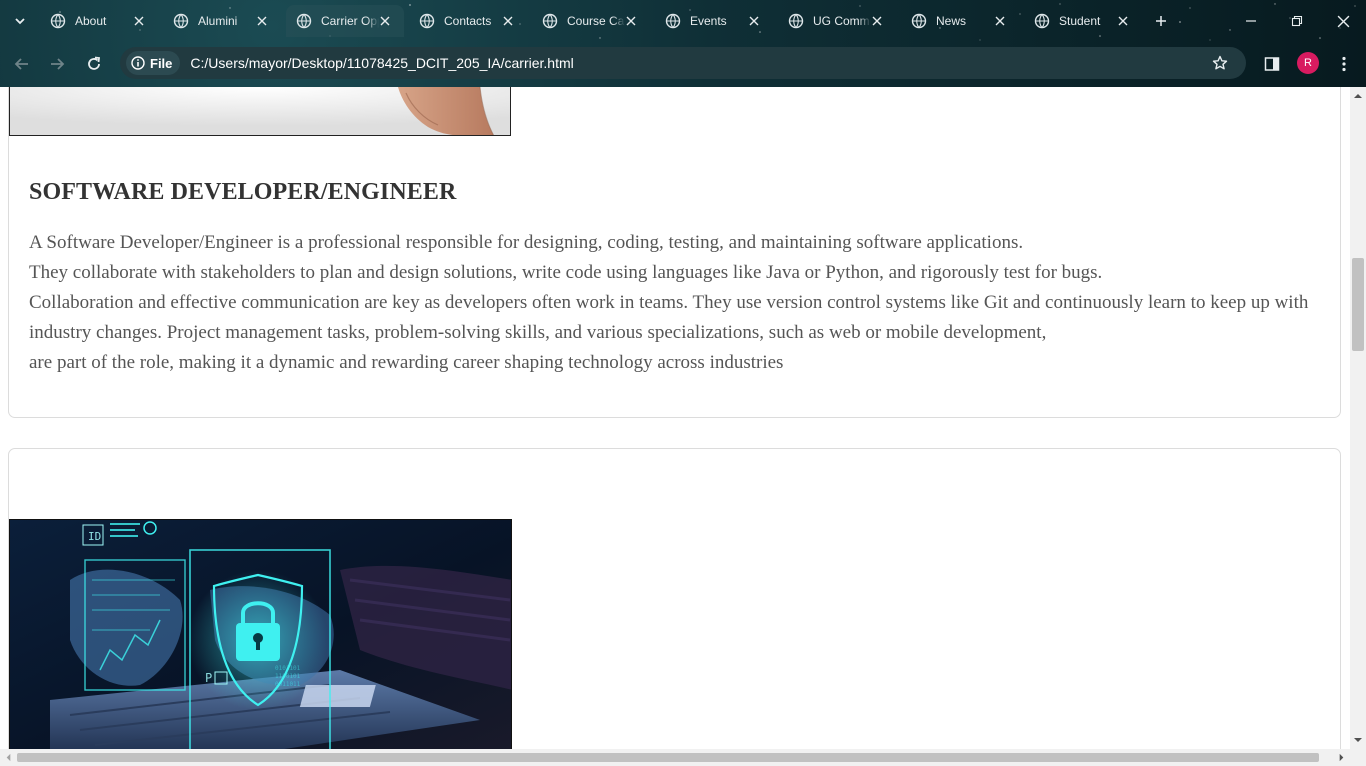 The width and height of the screenshot is (1366, 766). I want to click on chevron-down-icon, so click(20, 21).